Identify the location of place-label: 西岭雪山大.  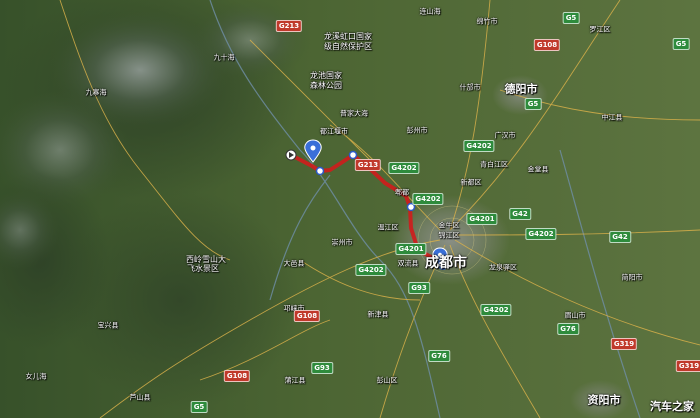
(206, 259).